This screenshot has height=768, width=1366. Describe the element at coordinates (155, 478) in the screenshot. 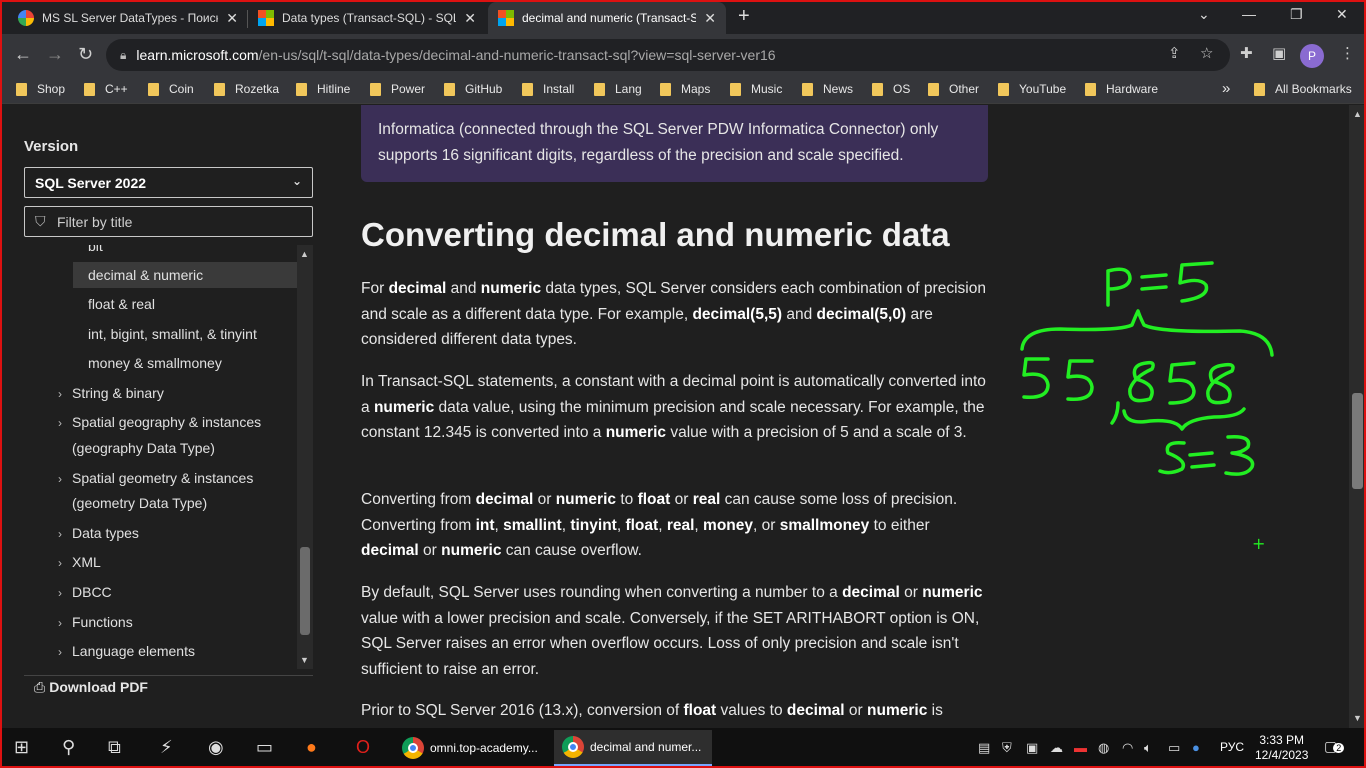

I see `toc-item-spatial-geometry: › Spatial geometry & instances` at that location.